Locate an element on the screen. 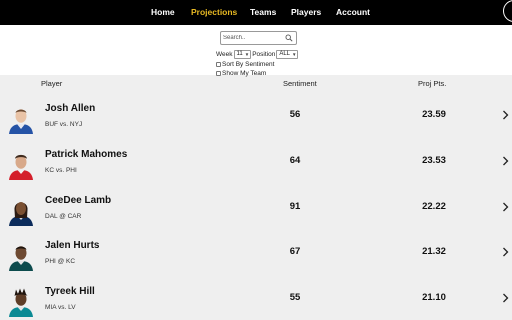  player-headshot-bills-icon is located at coordinates (21, 121).